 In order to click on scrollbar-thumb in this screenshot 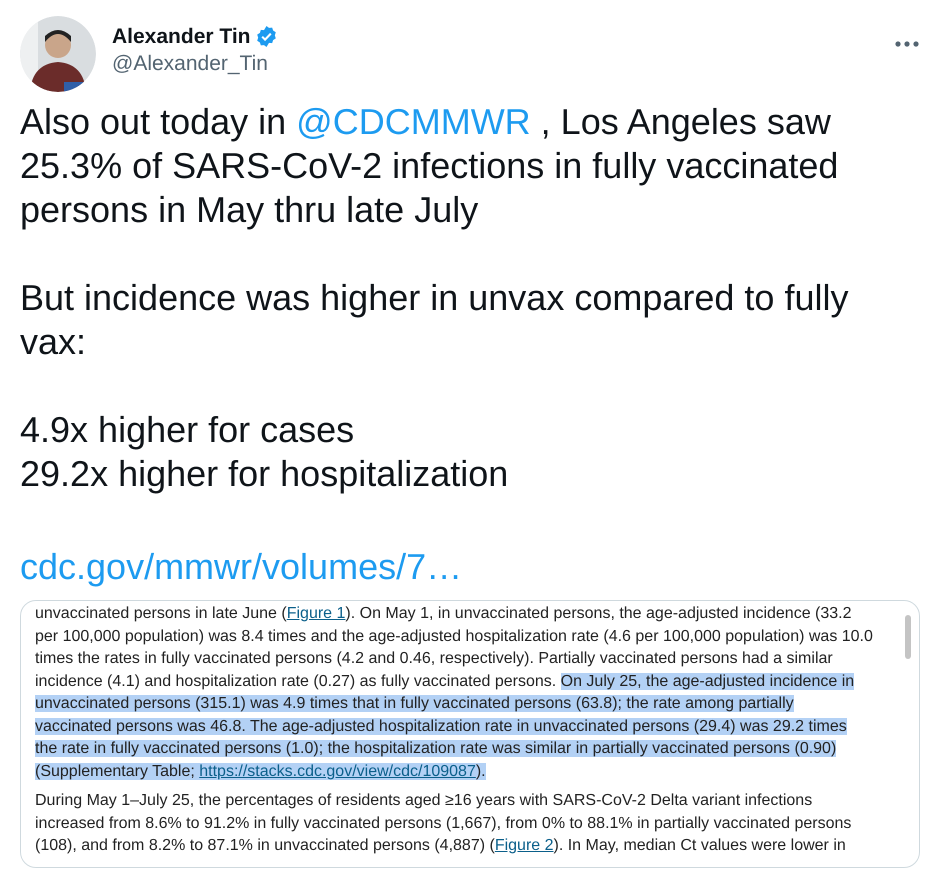, I will do `click(908, 637)`.